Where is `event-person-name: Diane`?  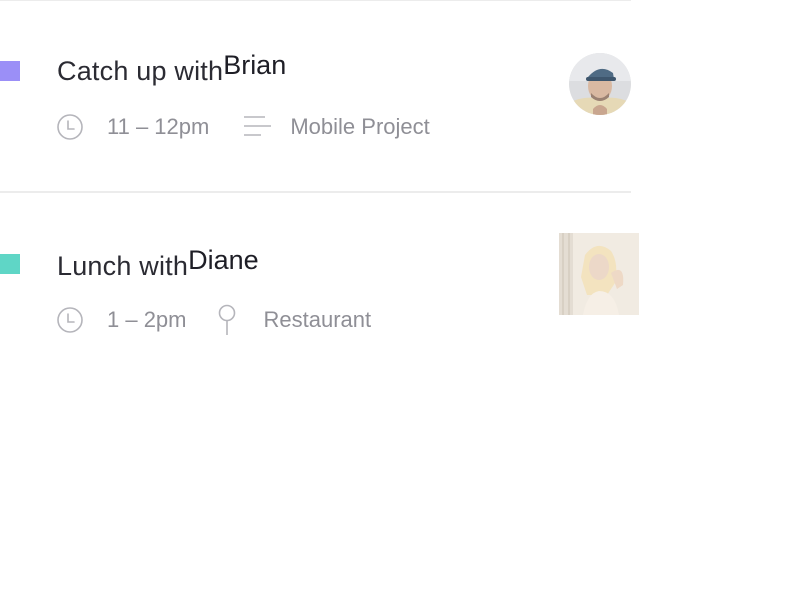
event-person-name: Diane is located at coordinates (223, 260).